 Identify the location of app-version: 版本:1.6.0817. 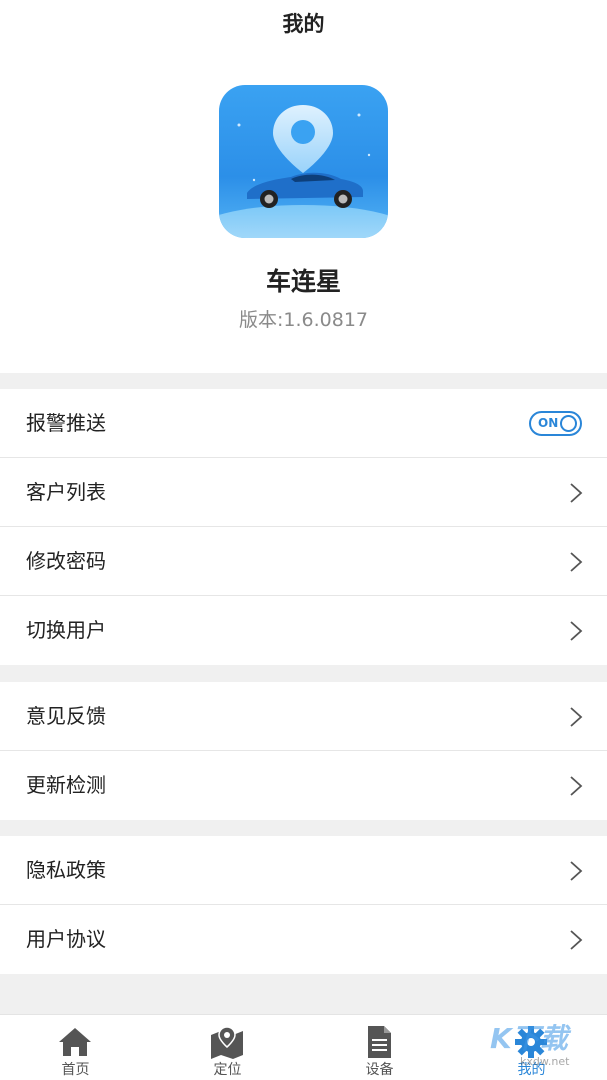
(303, 320).